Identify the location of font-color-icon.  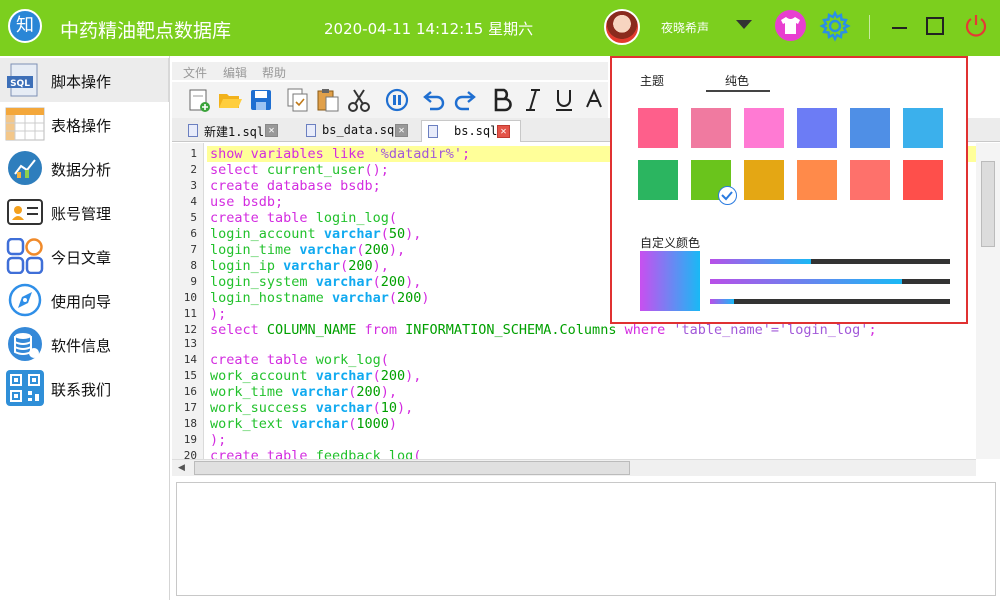
(595, 100).